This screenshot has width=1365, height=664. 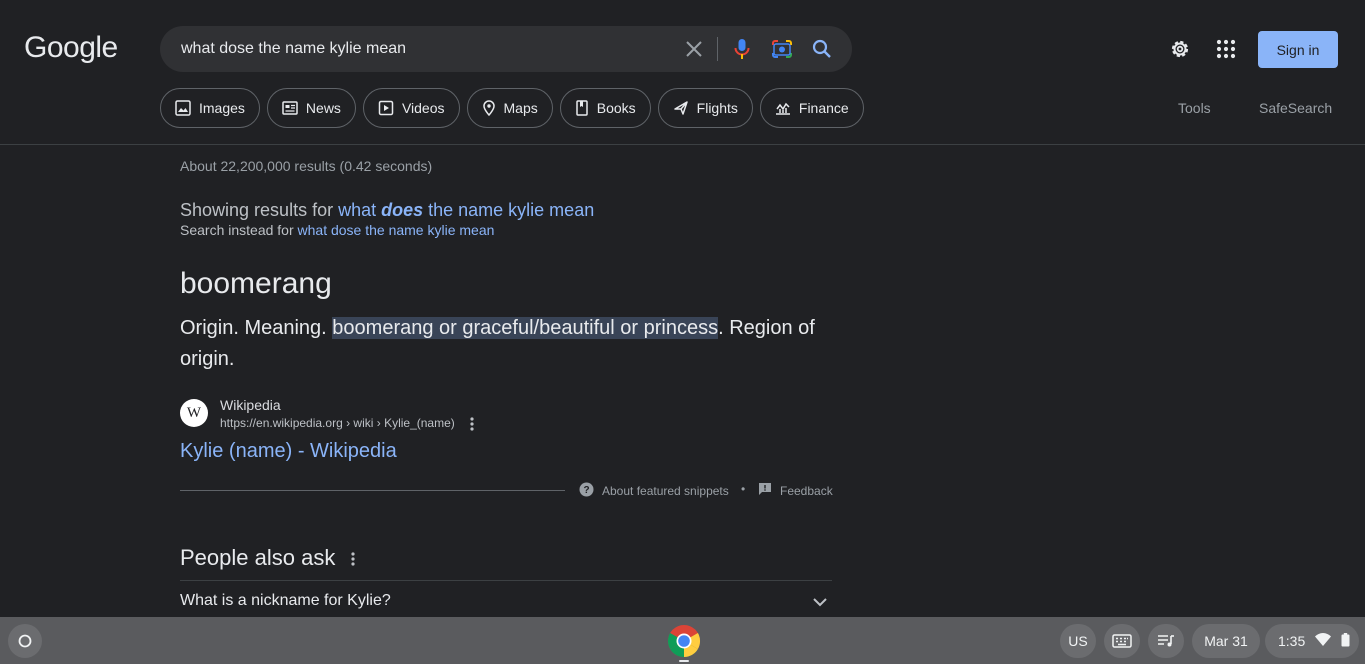 I want to click on paa-question: What is a nickname for Kylie?, so click(x=285, y=601).